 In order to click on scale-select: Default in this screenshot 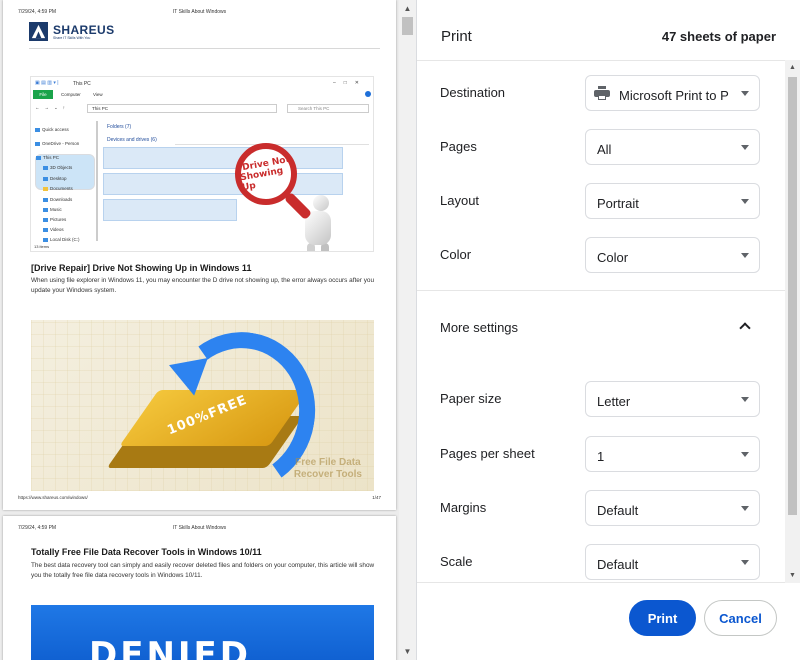, I will do `click(672, 562)`.